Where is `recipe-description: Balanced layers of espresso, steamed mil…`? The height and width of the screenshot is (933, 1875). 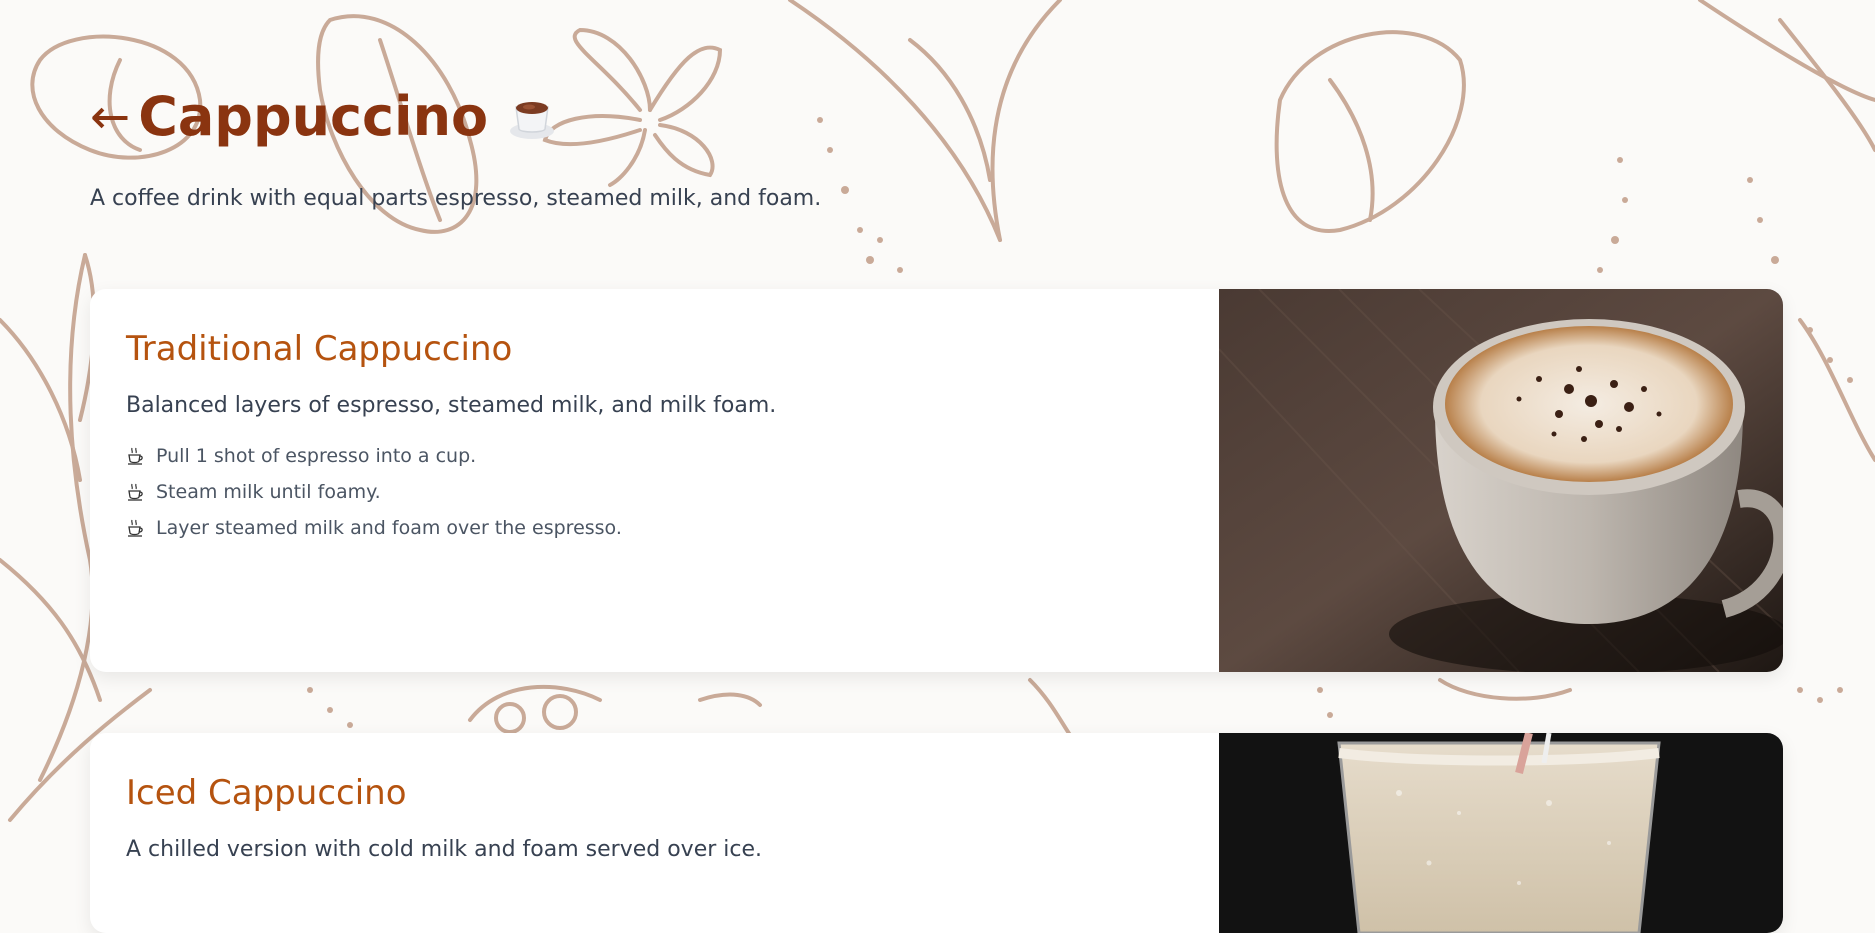 recipe-description: Balanced layers of espresso, steamed mil… is located at coordinates (451, 405).